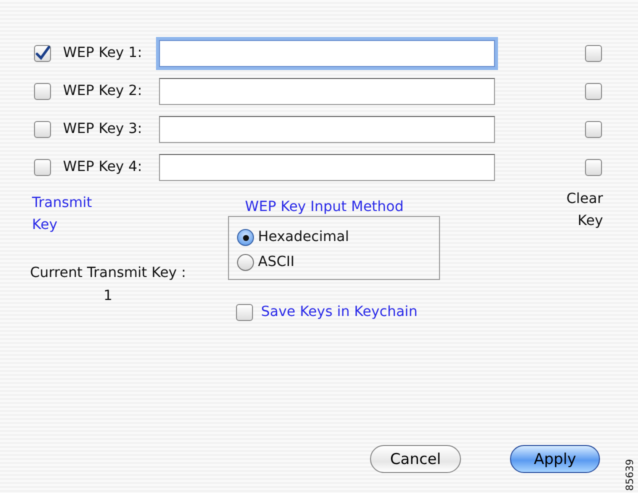 The width and height of the screenshot is (638, 493). I want to click on key-label: WEP Key 1:, so click(103, 53).